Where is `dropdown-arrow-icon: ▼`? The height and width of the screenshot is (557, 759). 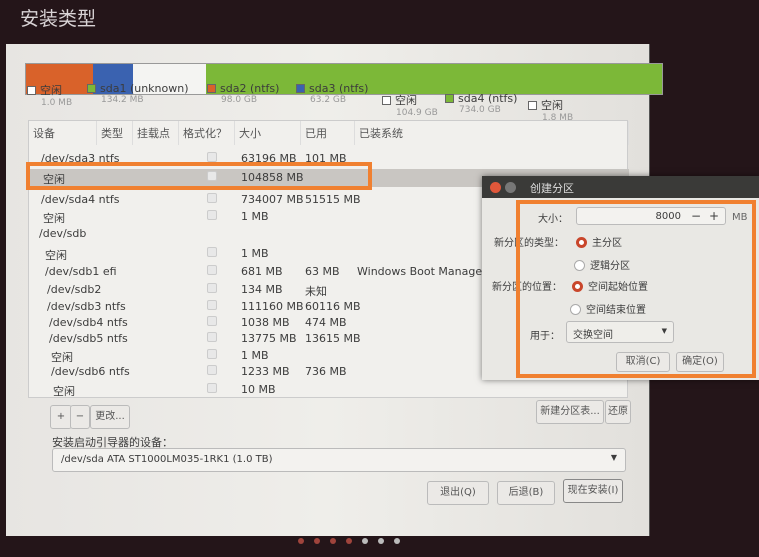
dropdown-arrow-icon: ▼ is located at coordinates (613, 457).